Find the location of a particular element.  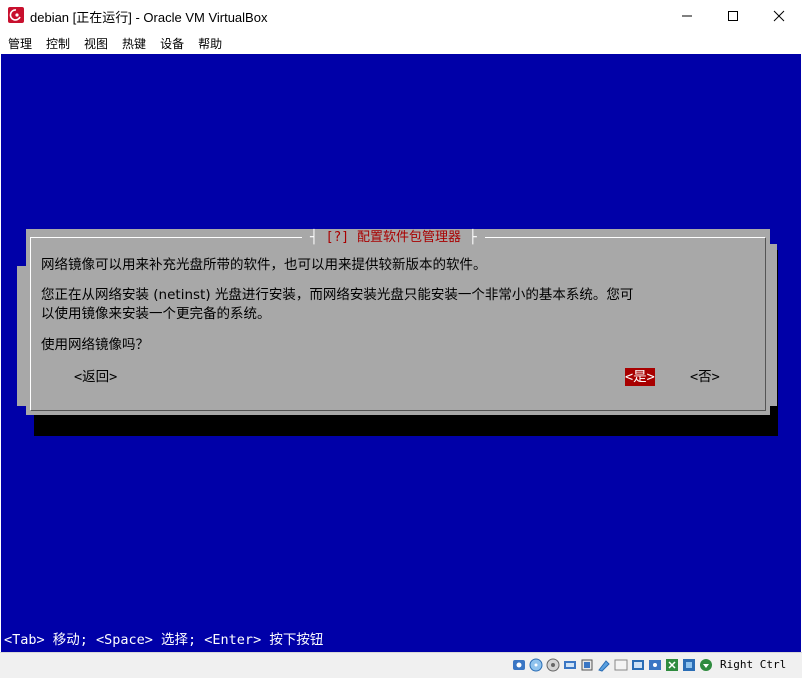

menu-machine: 管理 is located at coordinates (19, 42).